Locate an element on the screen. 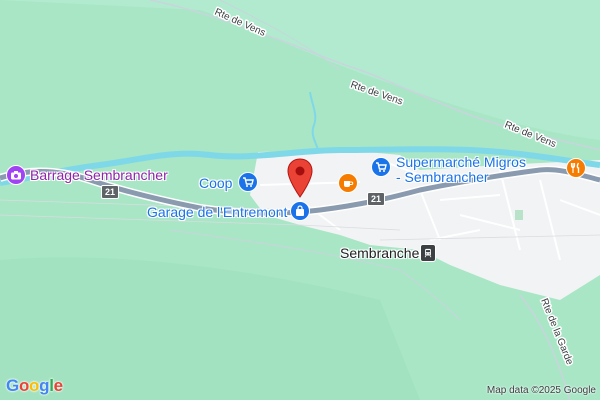 The height and width of the screenshot is (400, 600). poi-label-garage: Garage de l'Entremont is located at coordinates (217, 212).